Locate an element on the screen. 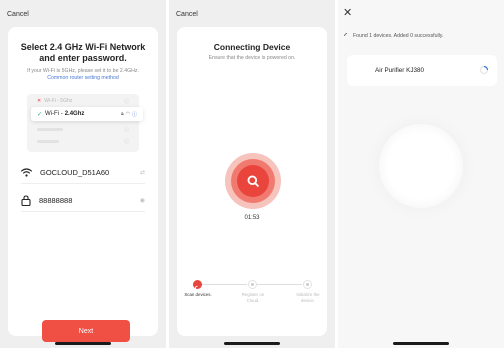  router-setting-link: Common router setting method is located at coordinates (83, 78).